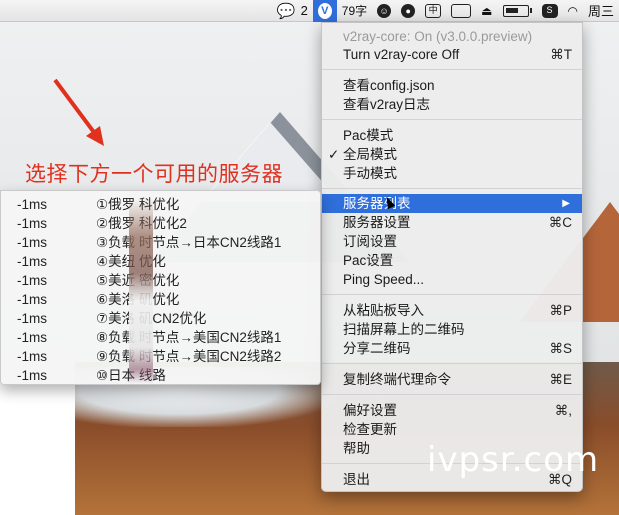 This screenshot has width=619, height=515. What do you see at coordinates (561, 54) in the screenshot?
I see `menu-item-shortcut: ⌘T` at bounding box center [561, 54].